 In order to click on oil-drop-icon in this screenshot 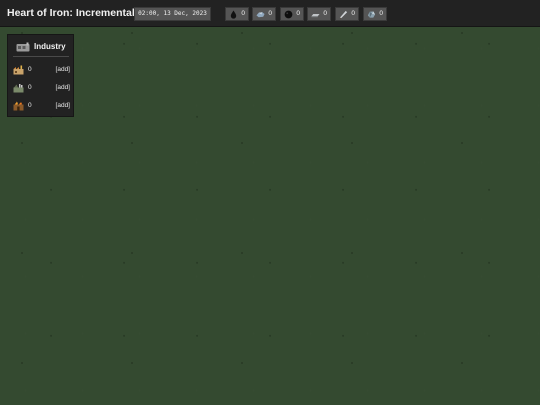, I will do `click(233, 14)`.